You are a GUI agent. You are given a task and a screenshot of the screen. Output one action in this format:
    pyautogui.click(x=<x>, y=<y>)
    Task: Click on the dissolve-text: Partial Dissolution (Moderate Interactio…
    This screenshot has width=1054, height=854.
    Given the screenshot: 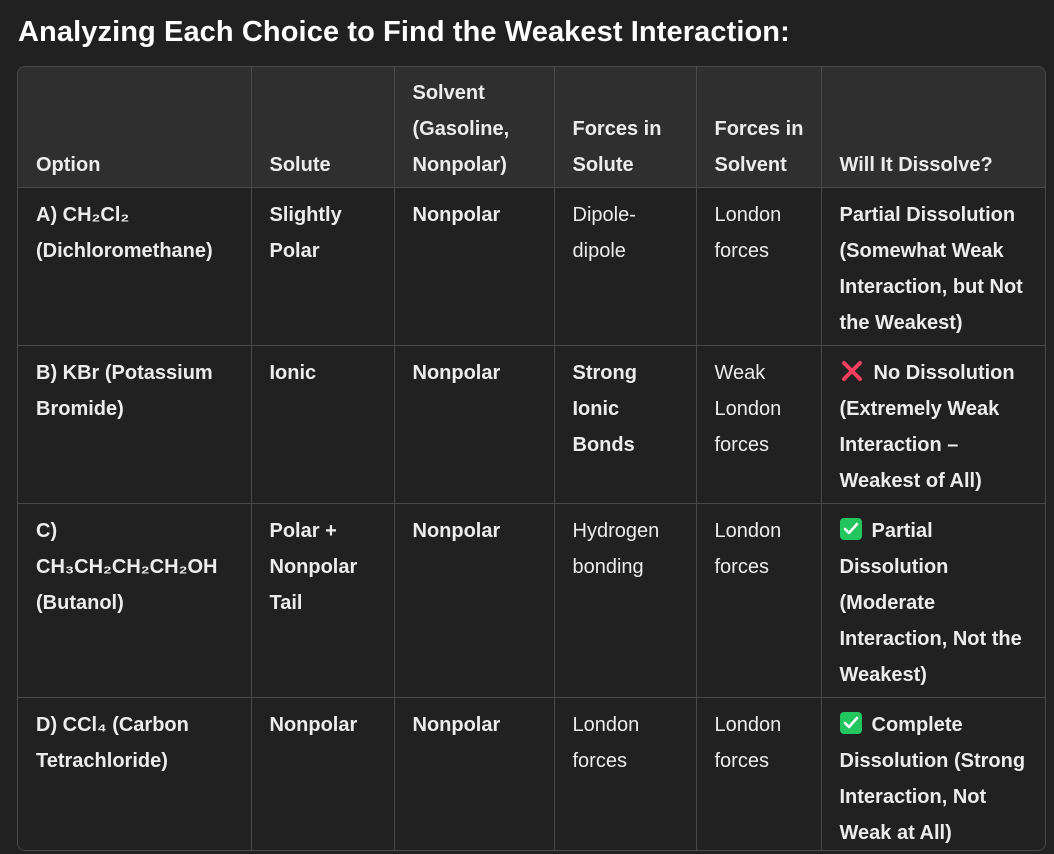 What is the action you would take?
    pyautogui.click(x=930, y=603)
    